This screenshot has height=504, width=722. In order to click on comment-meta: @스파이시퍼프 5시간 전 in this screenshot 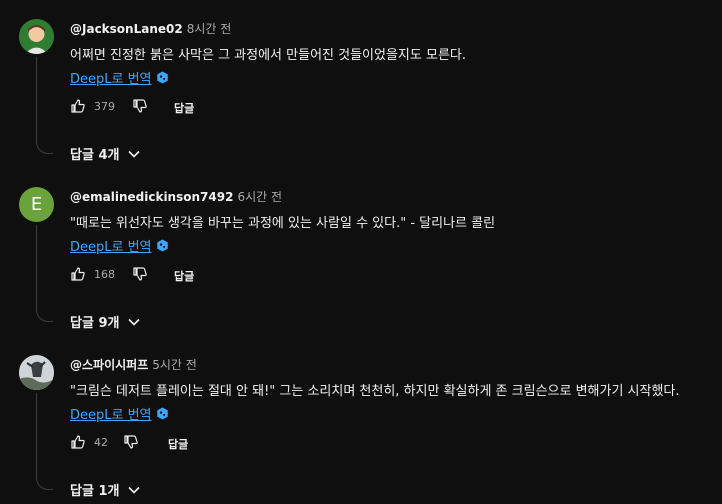, I will do `click(133, 364)`.